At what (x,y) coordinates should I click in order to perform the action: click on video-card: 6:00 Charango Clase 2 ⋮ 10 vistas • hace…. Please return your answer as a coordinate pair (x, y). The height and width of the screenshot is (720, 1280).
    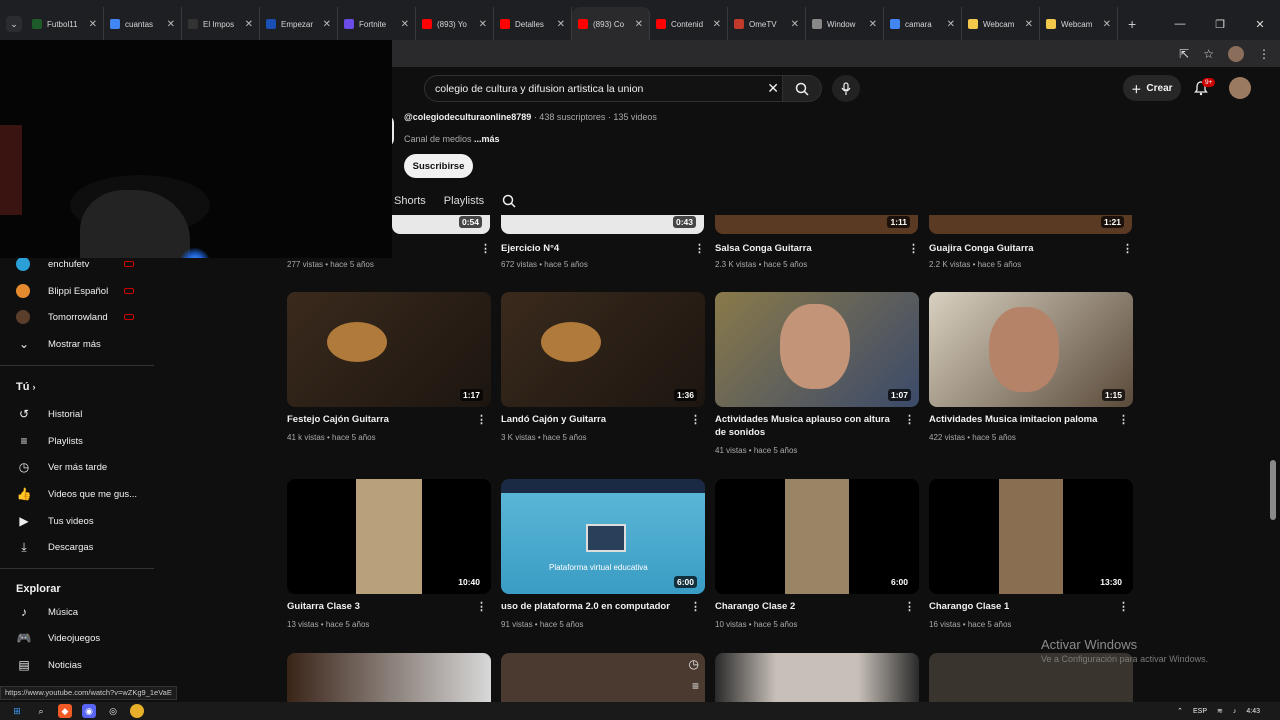
    Looking at the image, I should click on (817, 554).